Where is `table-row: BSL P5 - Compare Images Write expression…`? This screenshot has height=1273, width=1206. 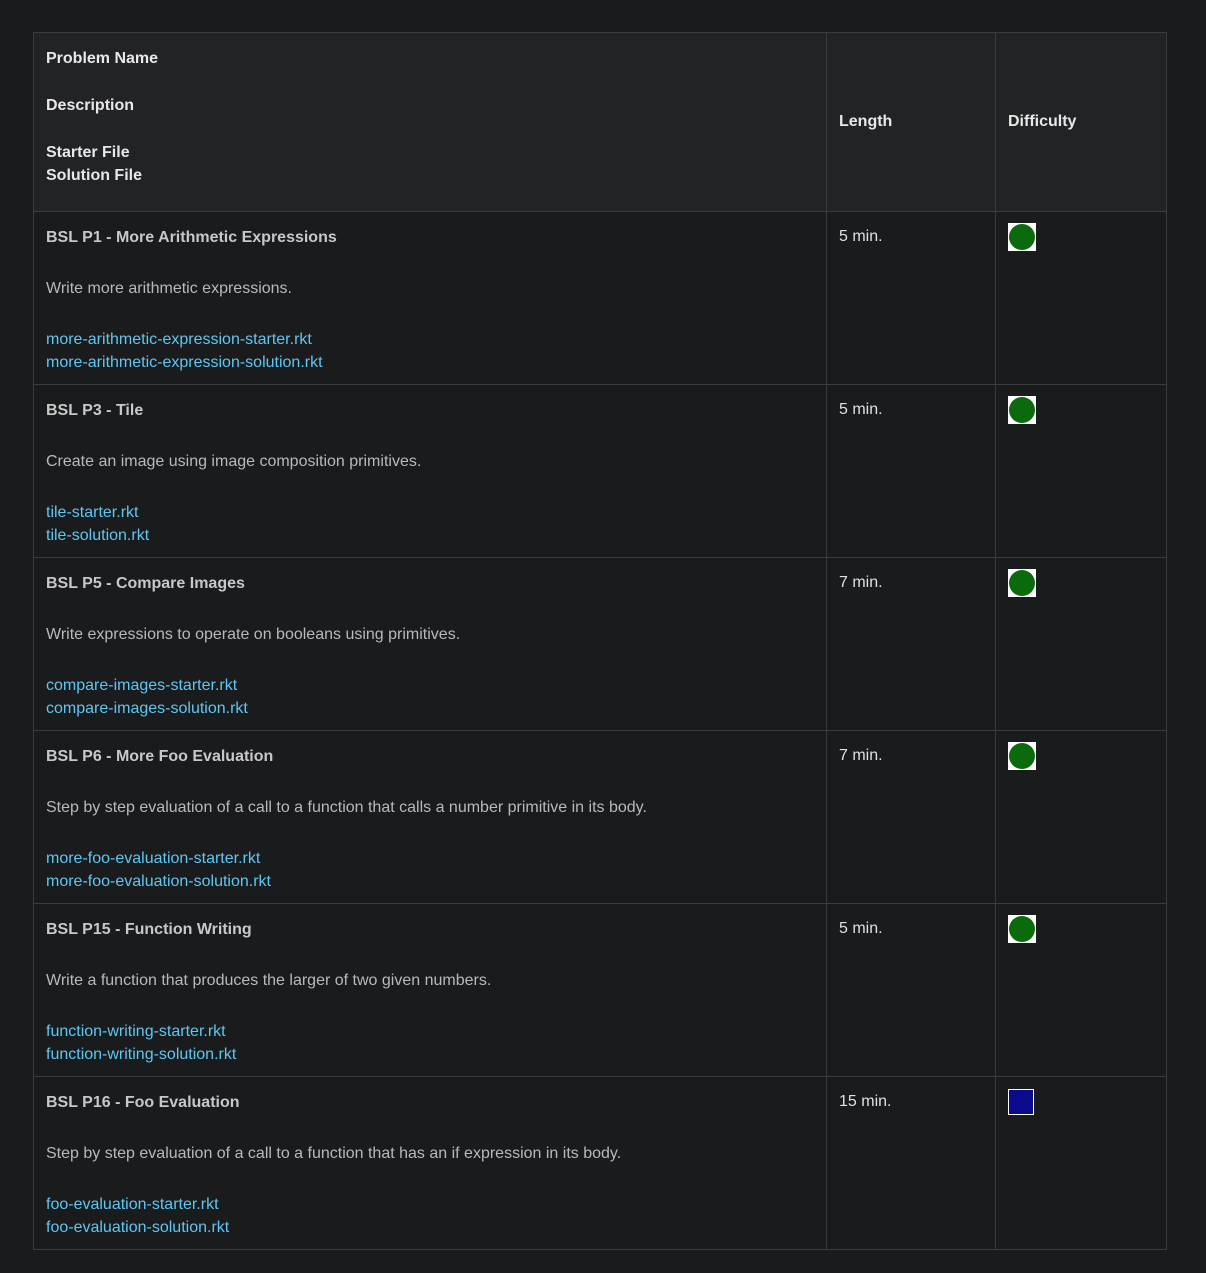
table-row: BSL P5 - Compare Images Write expression… is located at coordinates (600, 644).